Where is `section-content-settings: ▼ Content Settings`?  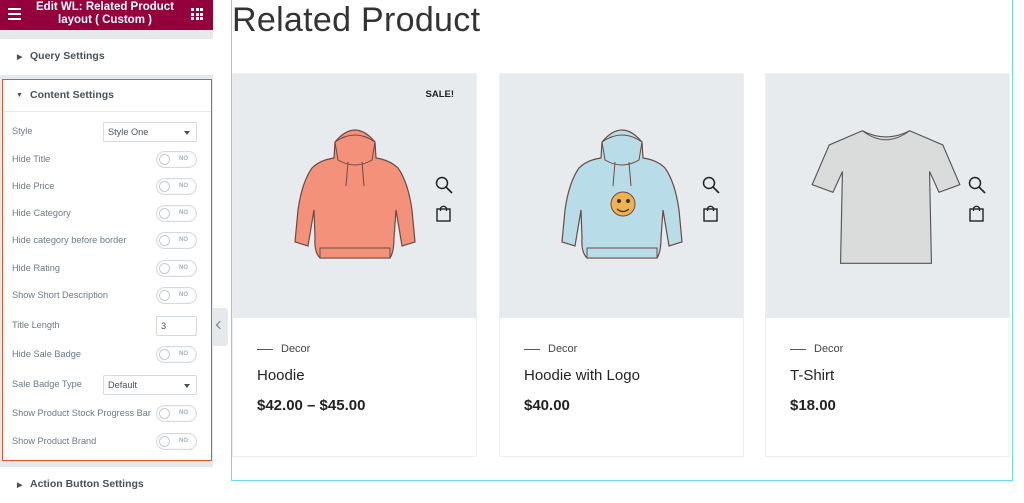 section-content-settings: ▼ Content Settings is located at coordinates (107, 96).